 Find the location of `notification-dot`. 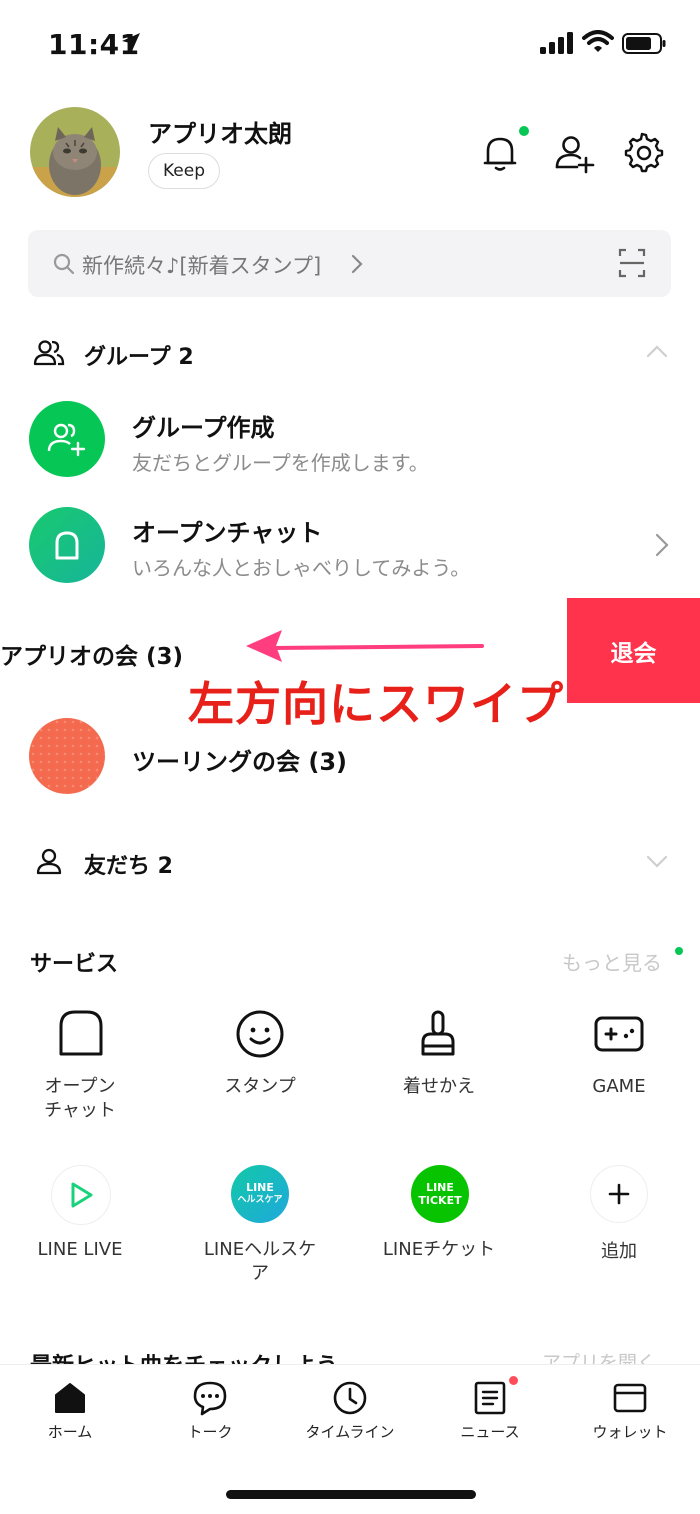

notification-dot is located at coordinates (524, 131).